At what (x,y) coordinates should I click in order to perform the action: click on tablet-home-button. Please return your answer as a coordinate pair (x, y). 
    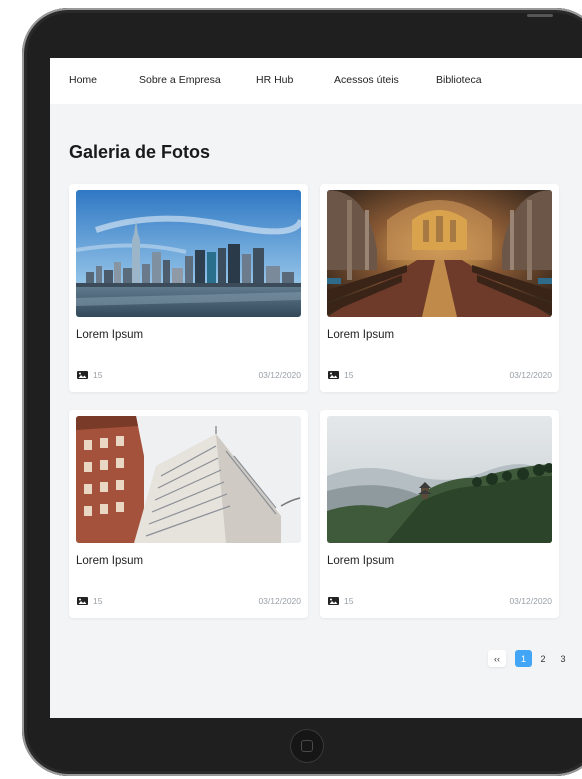
    Looking at the image, I should click on (307, 746).